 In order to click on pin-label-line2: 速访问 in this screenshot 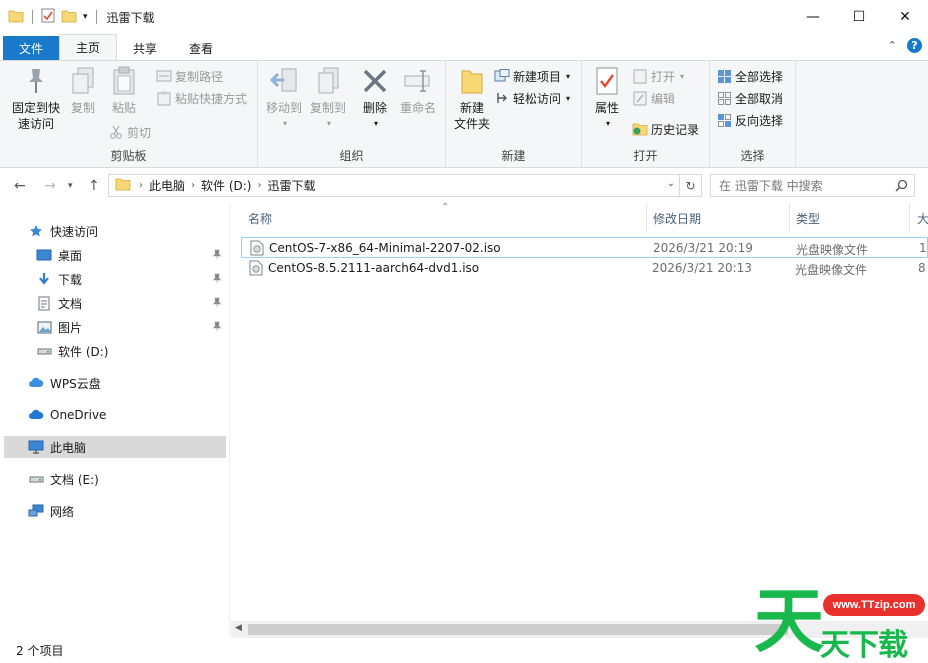, I will do `click(35, 124)`.